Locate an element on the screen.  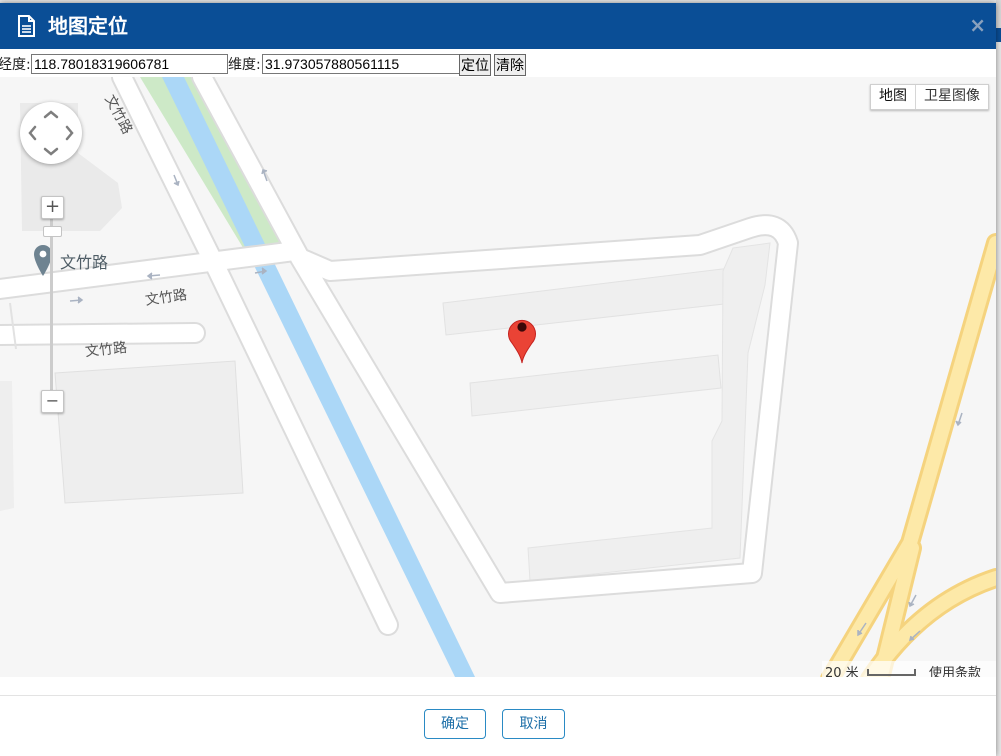
latitude-label: 维度: is located at coordinates (244, 65).